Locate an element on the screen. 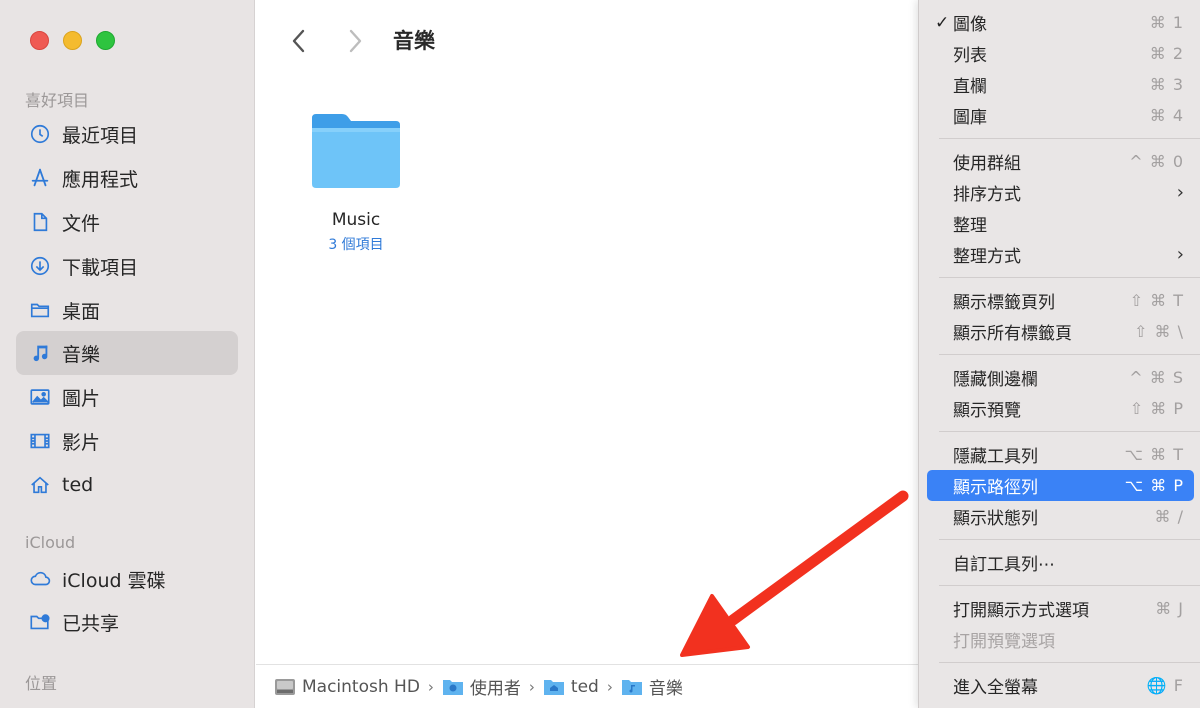 This screenshot has width=1200, height=708. chevron-right-icon is located at coordinates (355, 41).